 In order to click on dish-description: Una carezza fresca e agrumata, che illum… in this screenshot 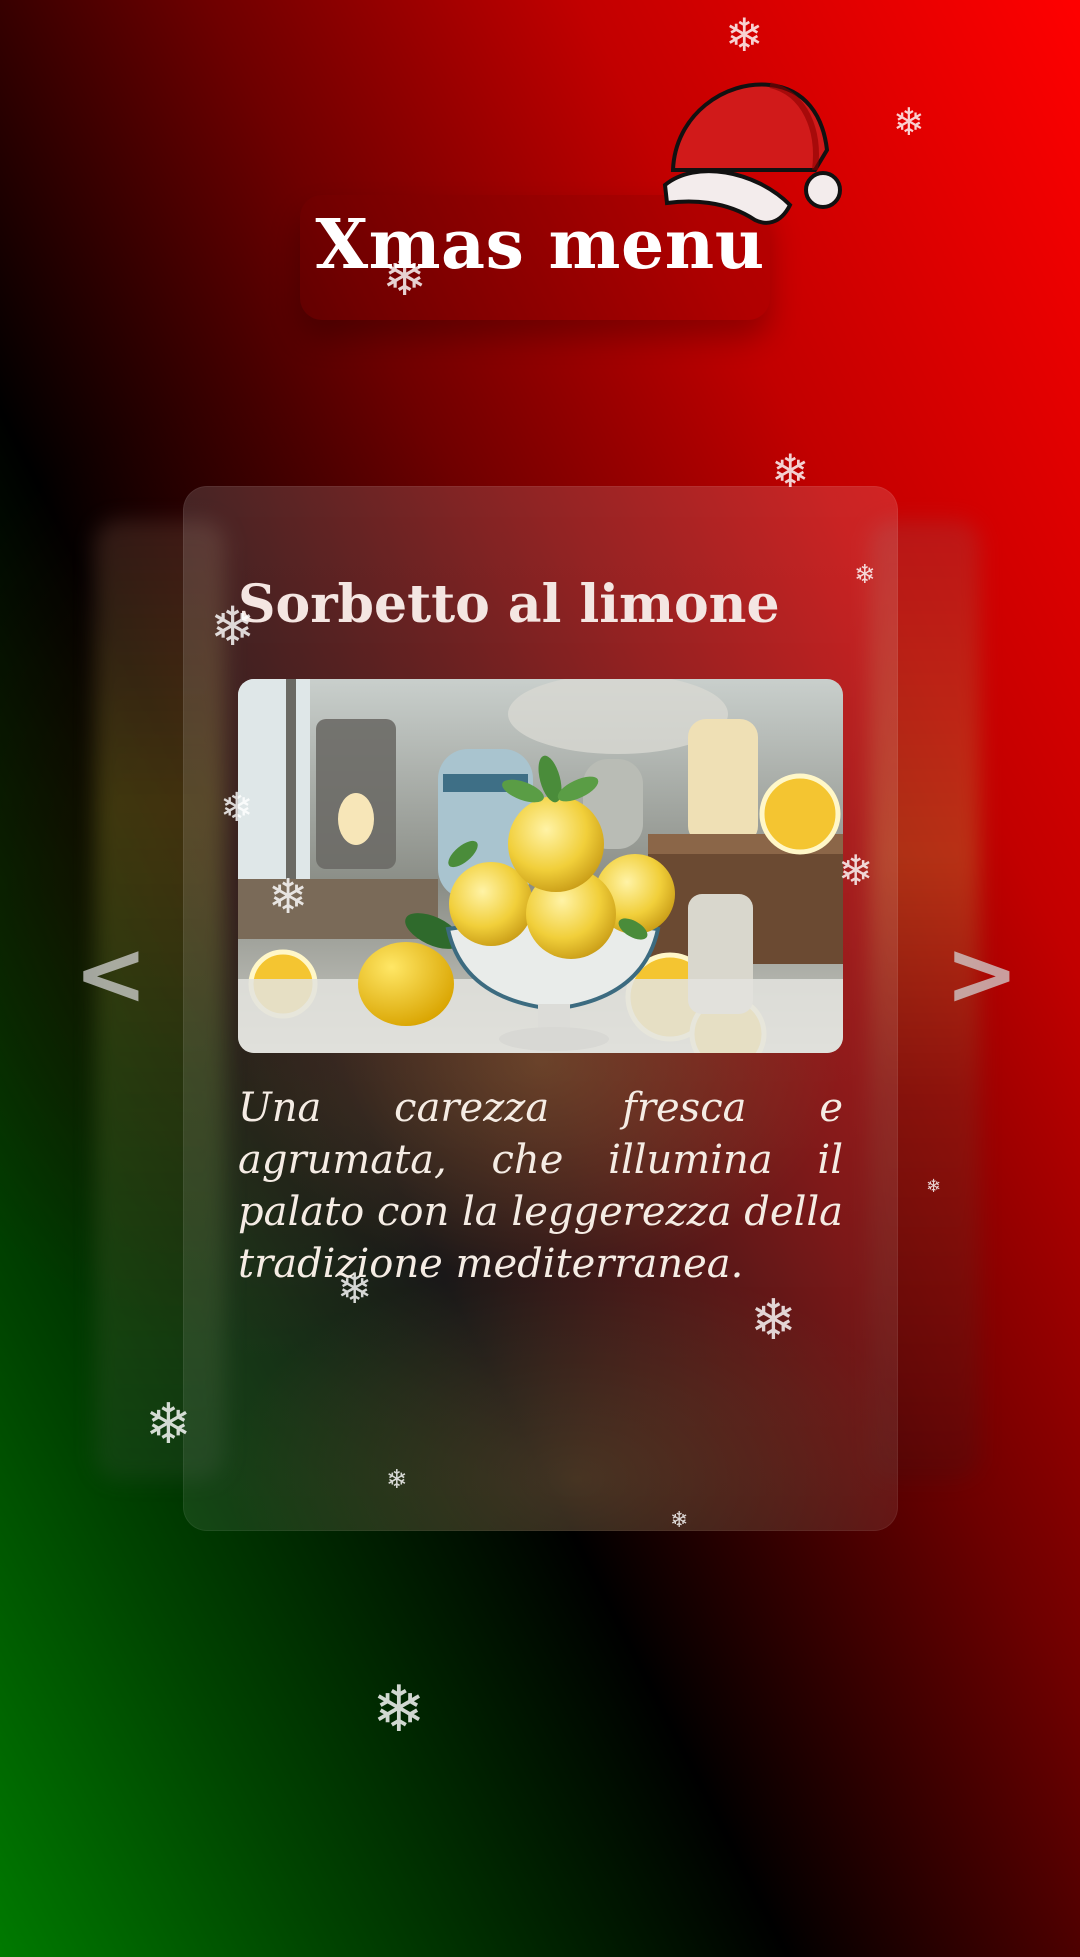, I will do `click(540, 1186)`.